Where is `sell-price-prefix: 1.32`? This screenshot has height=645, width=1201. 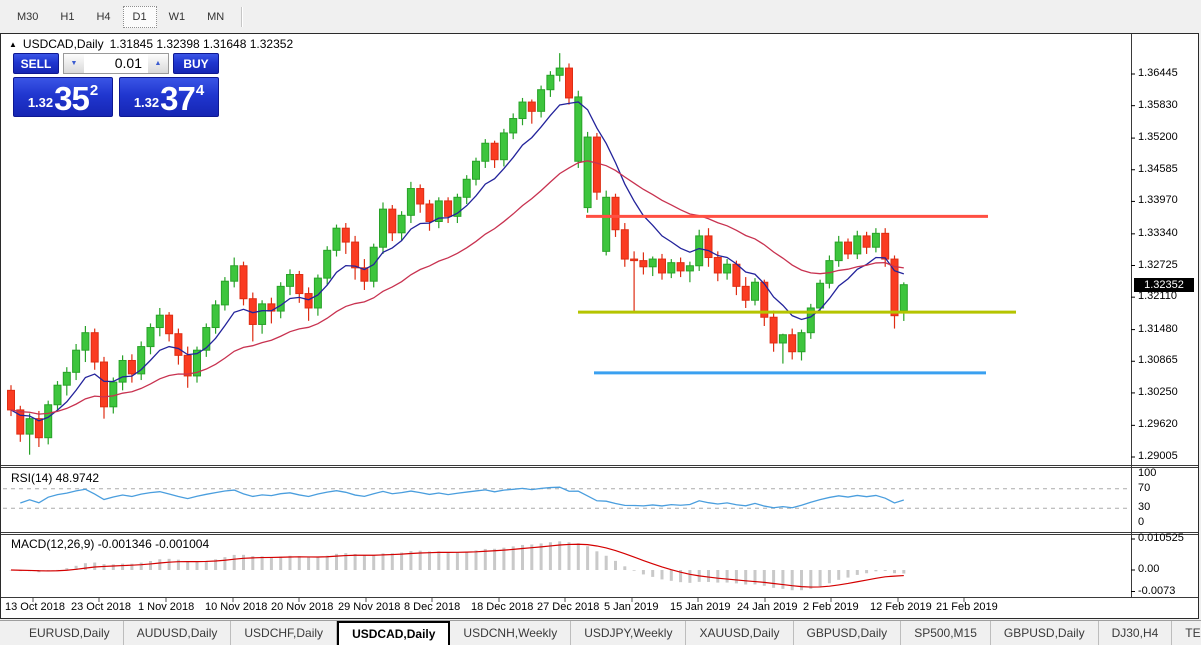
sell-price-prefix: 1.32 is located at coordinates (40, 102).